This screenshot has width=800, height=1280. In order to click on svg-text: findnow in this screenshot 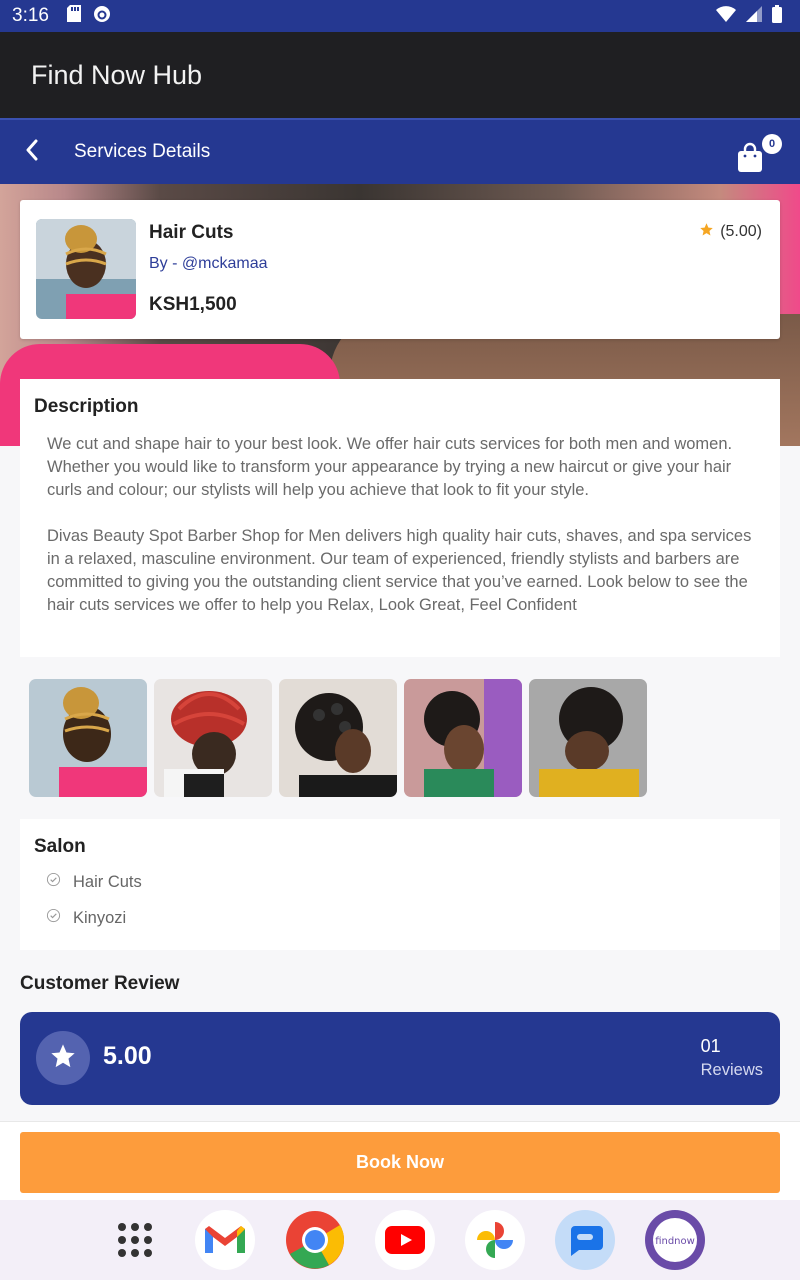, I will do `click(675, 1241)`.